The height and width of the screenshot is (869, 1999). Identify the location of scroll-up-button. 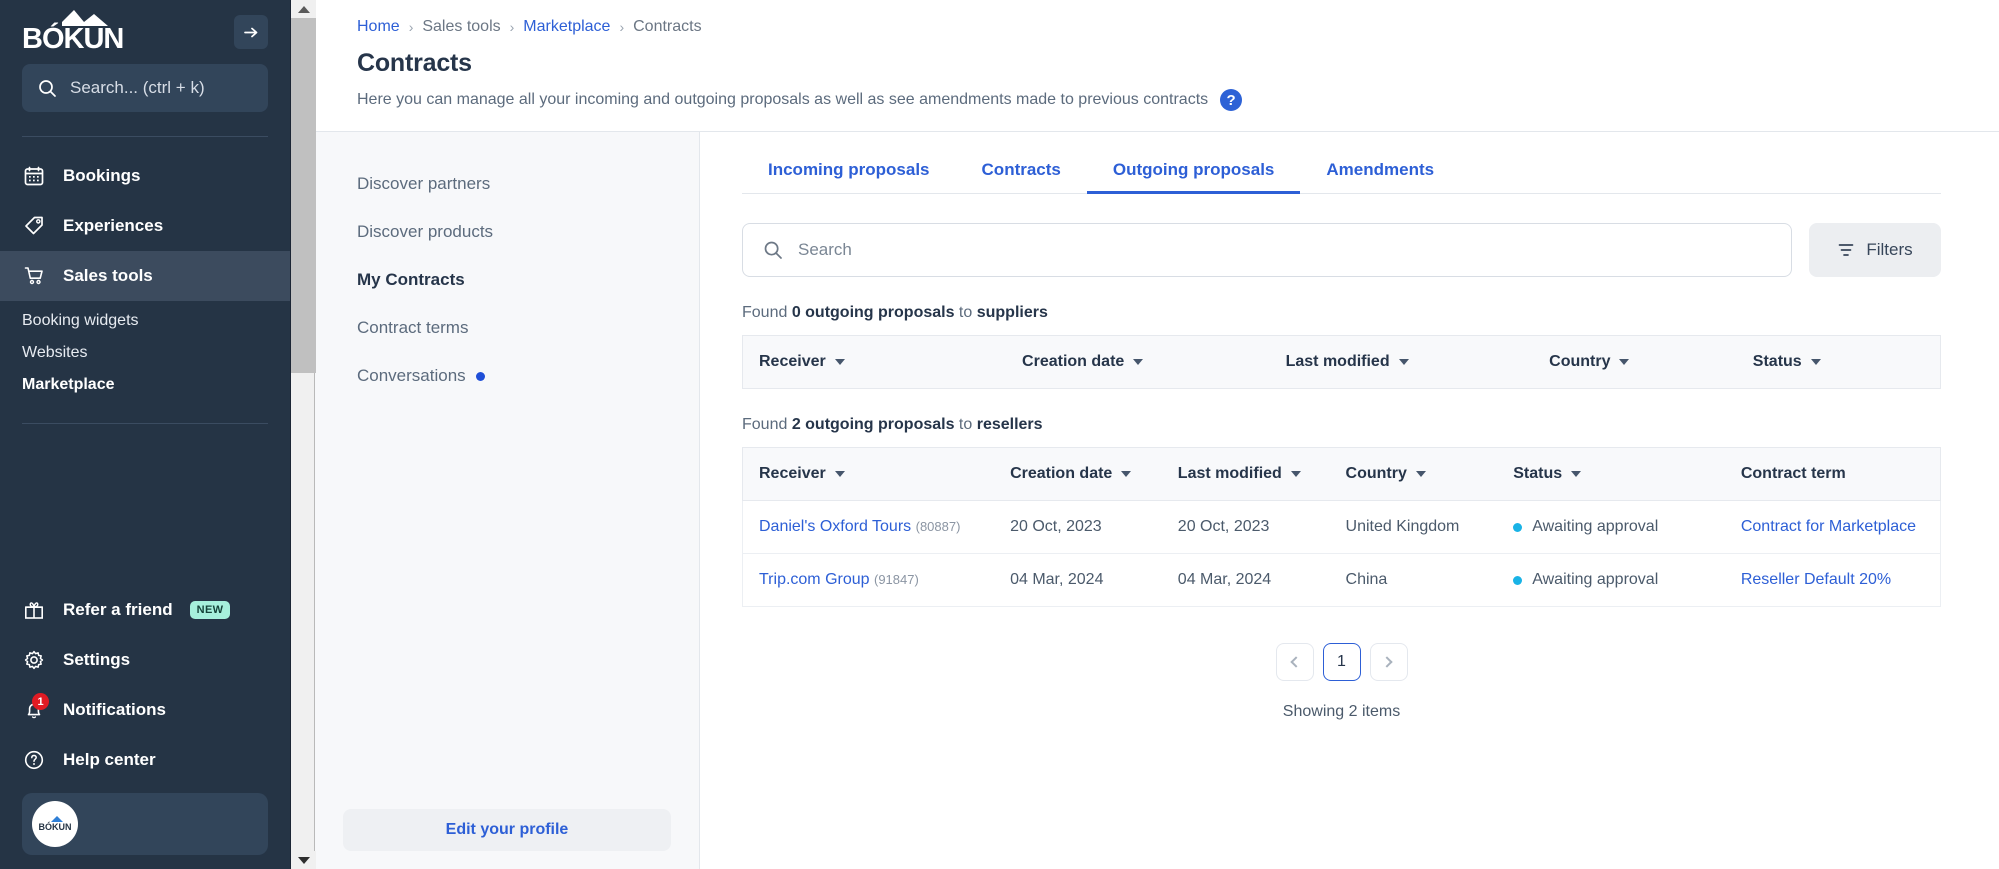
(303, 9).